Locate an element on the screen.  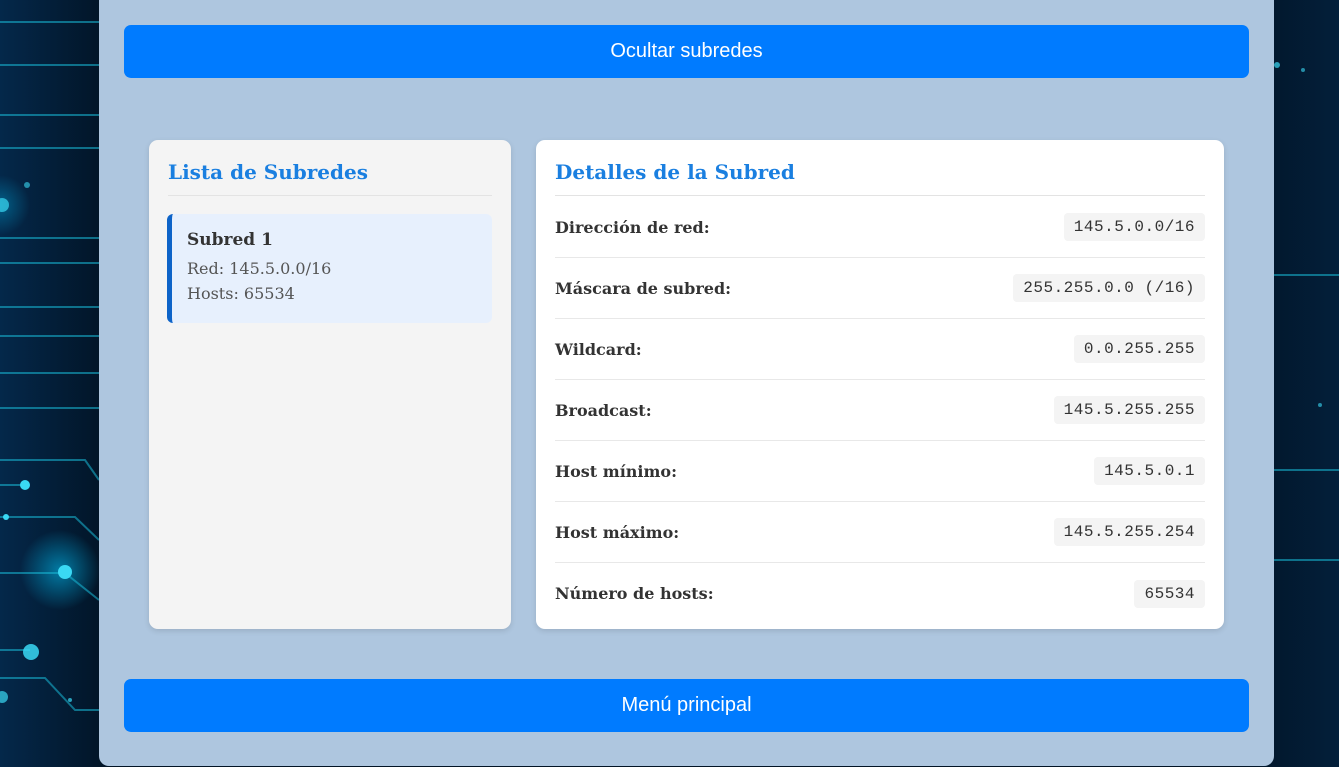
subnet-item-network: Red: 145.5.0.0/16 is located at coordinates (259, 268).